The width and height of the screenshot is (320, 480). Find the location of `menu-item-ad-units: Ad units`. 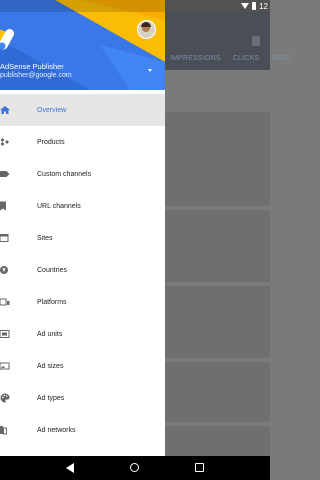

menu-item-ad-units: Ad units is located at coordinates (82, 334).